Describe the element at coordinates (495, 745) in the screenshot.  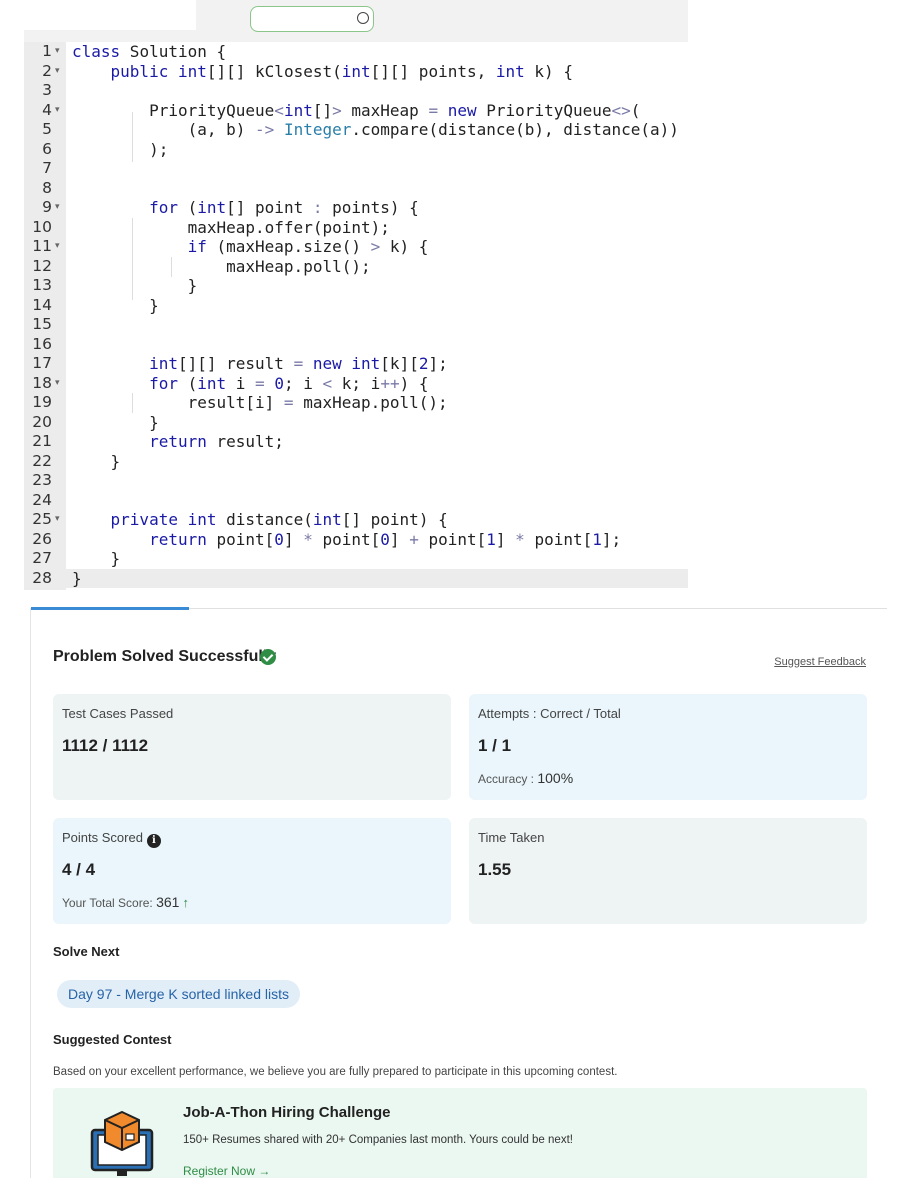
I see `attempts-value: 1 / 1` at that location.